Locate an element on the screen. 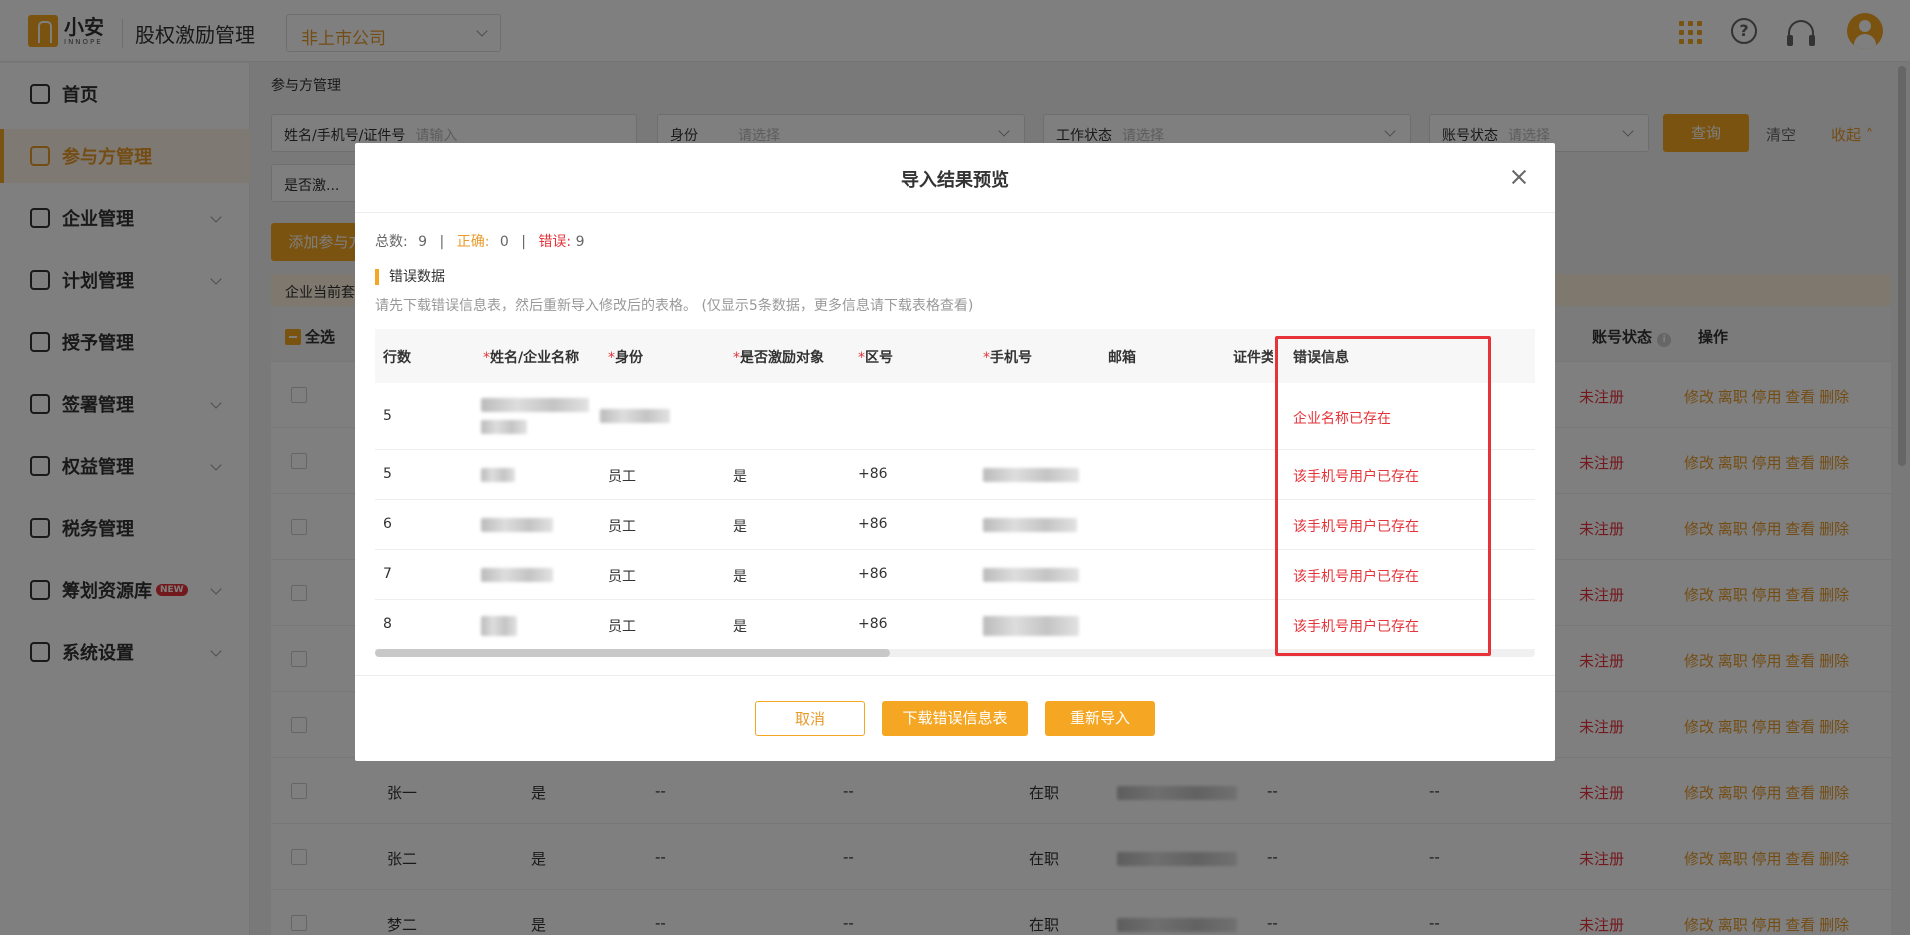 The width and height of the screenshot is (1910, 935). cell-line: 8 is located at coordinates (387, 624).